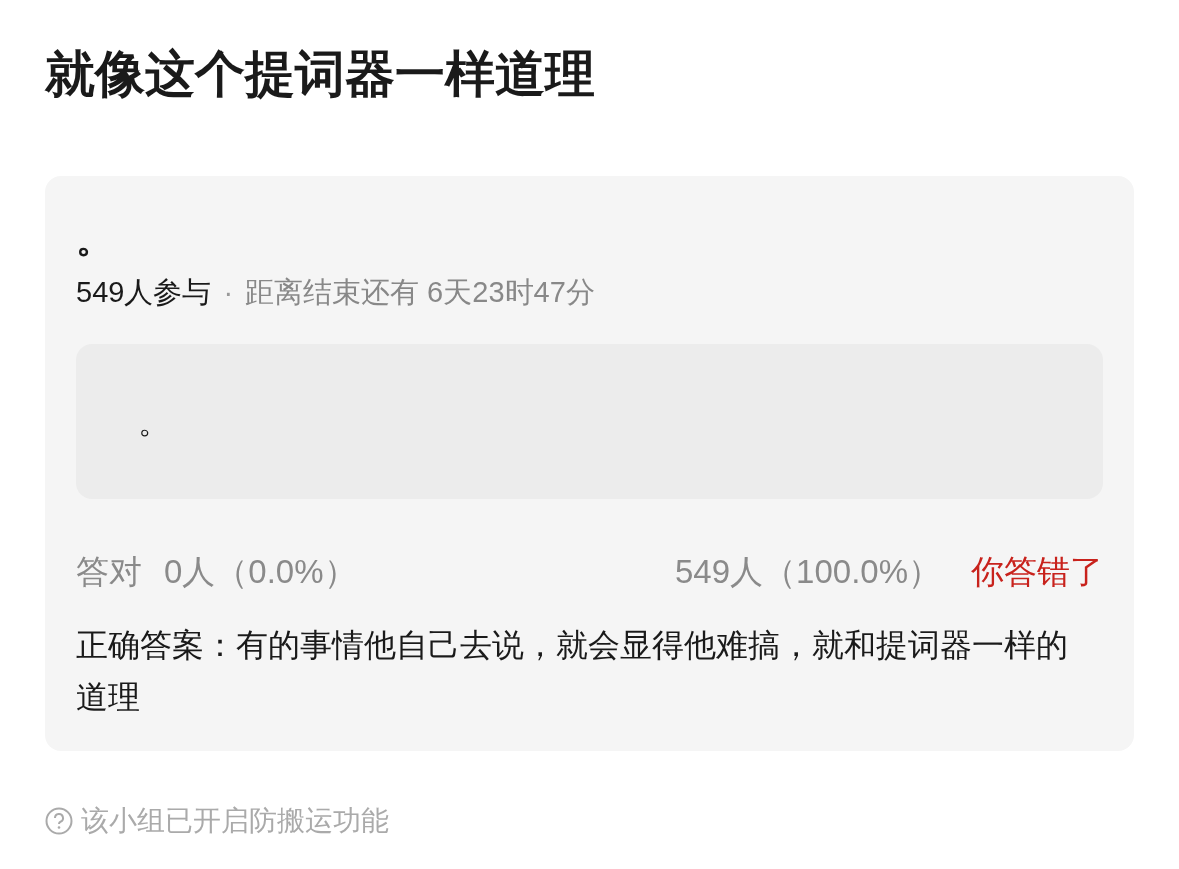 The height and width of the screenshot is (869, 1179). Describe the element at coordinates (144, 292) in the screenshot. I see `participant-count: 549人参与` at that location.